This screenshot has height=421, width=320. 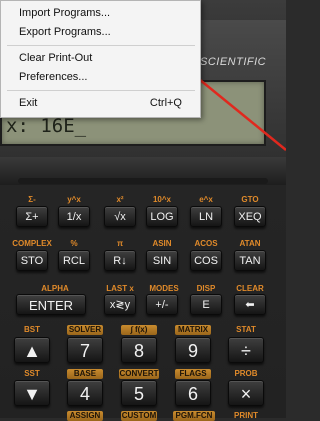 I want to click on shift-label-atan: ATAN, so click(x=250, y=243).